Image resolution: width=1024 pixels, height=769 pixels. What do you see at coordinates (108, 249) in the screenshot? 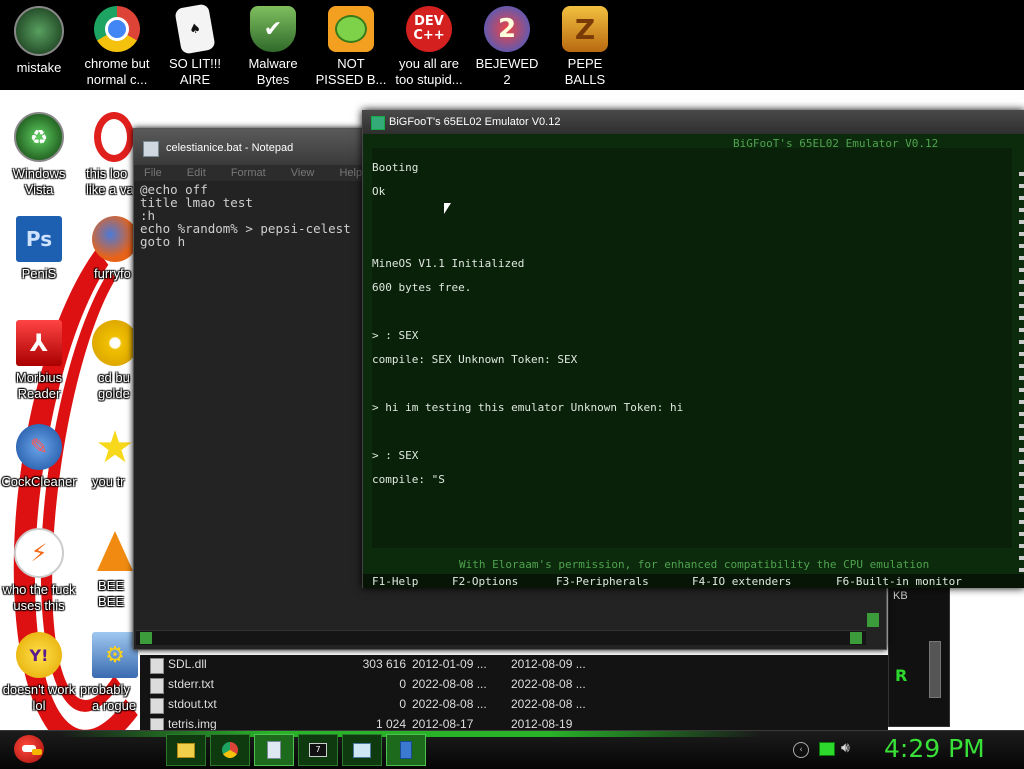
I see `desktop-icon-firefox: furryfo` at bounding box center [108, 249].